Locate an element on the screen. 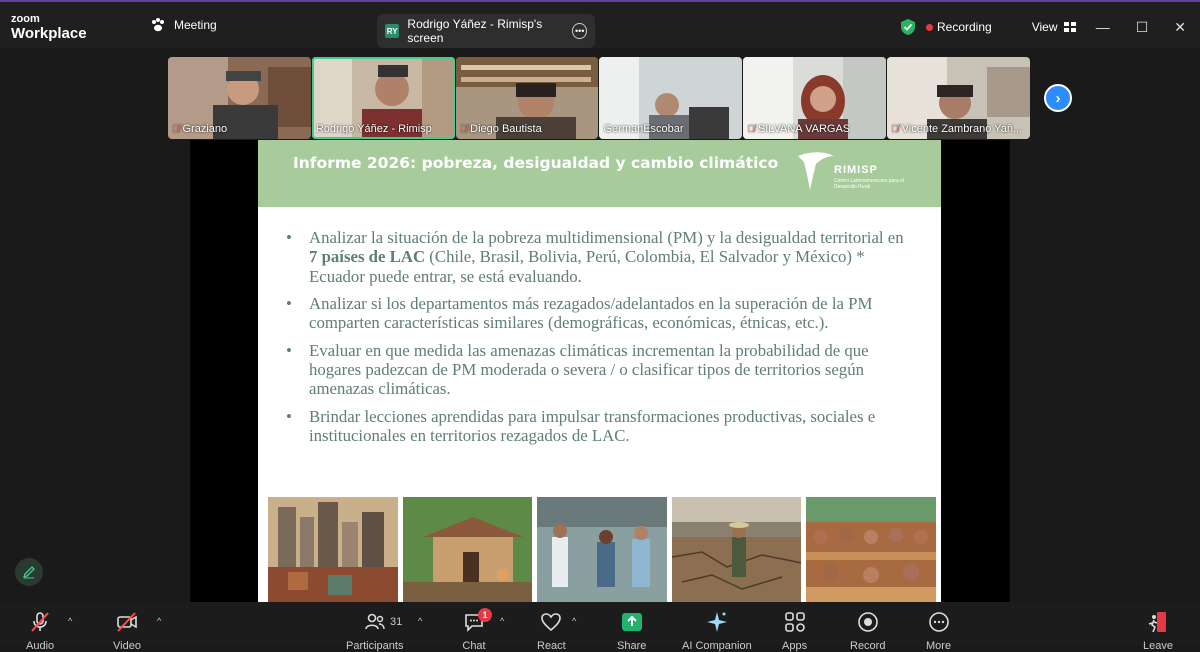  participant-tile-german: GermanEscobar is located at coordinates (671, 98).